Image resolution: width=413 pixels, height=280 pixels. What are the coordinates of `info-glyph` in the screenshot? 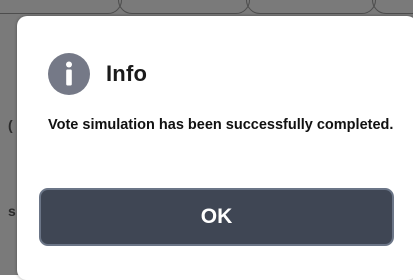 It's located at (69, 73).